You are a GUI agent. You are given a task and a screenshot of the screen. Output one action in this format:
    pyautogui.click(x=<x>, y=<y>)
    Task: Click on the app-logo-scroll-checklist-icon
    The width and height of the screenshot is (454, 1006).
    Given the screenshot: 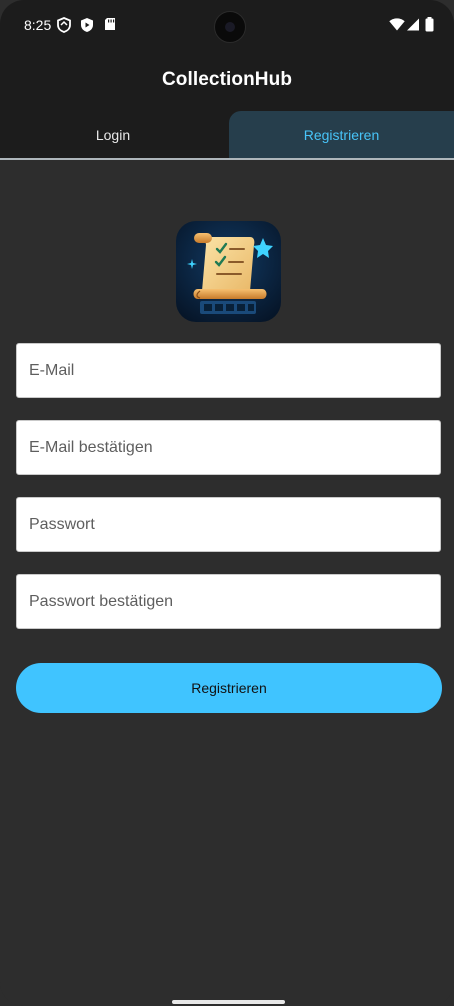 What is the action you would take?
    pyautogui.click(x=228, y=271)
    